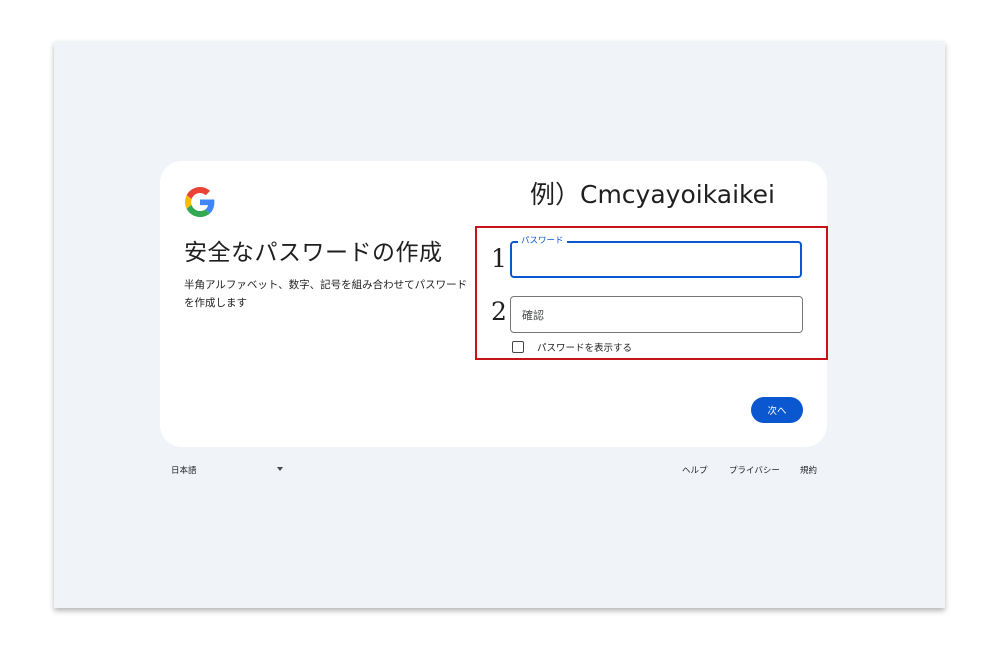 The height and width of the screenshot is (650, 1000). What do you see at coordinates (542, 241) in the screenshot?
I see `password-field-label: パスワード` at bounding box center [542, 241].